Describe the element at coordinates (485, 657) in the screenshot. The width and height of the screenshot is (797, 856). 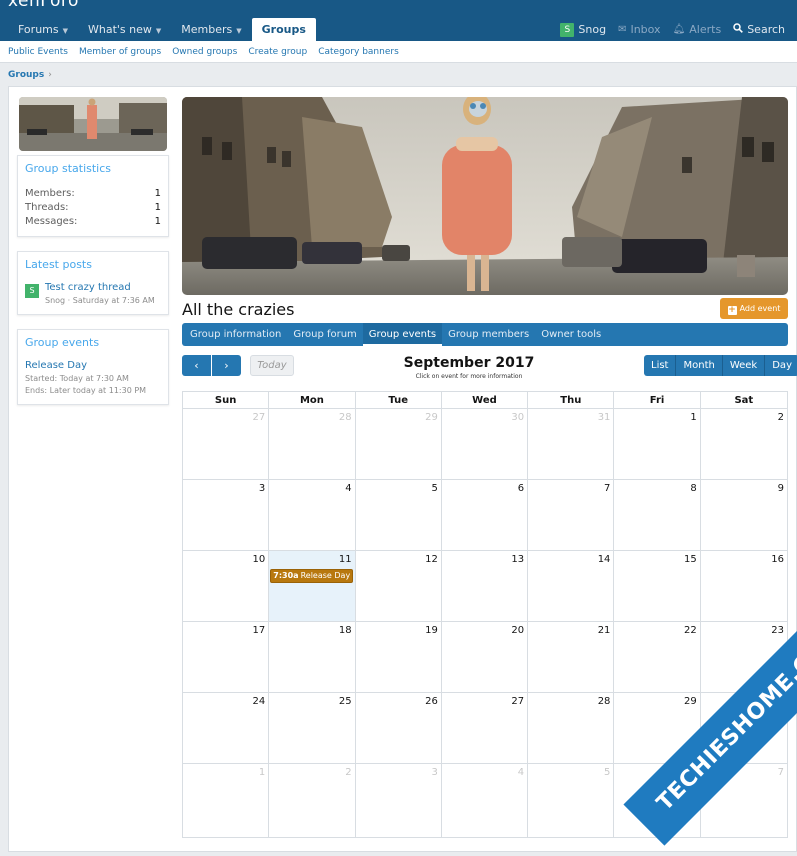
I see `calendar-day-cell: 20` at that location.